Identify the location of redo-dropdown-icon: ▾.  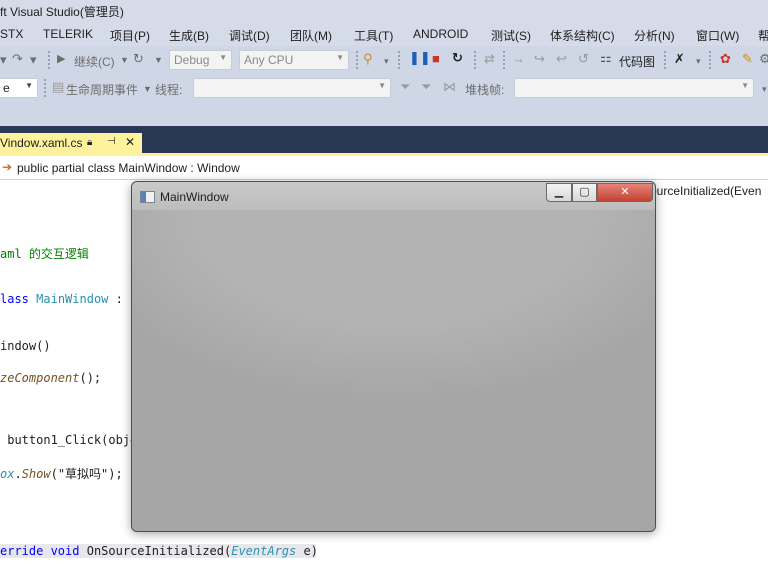
(33, 60).